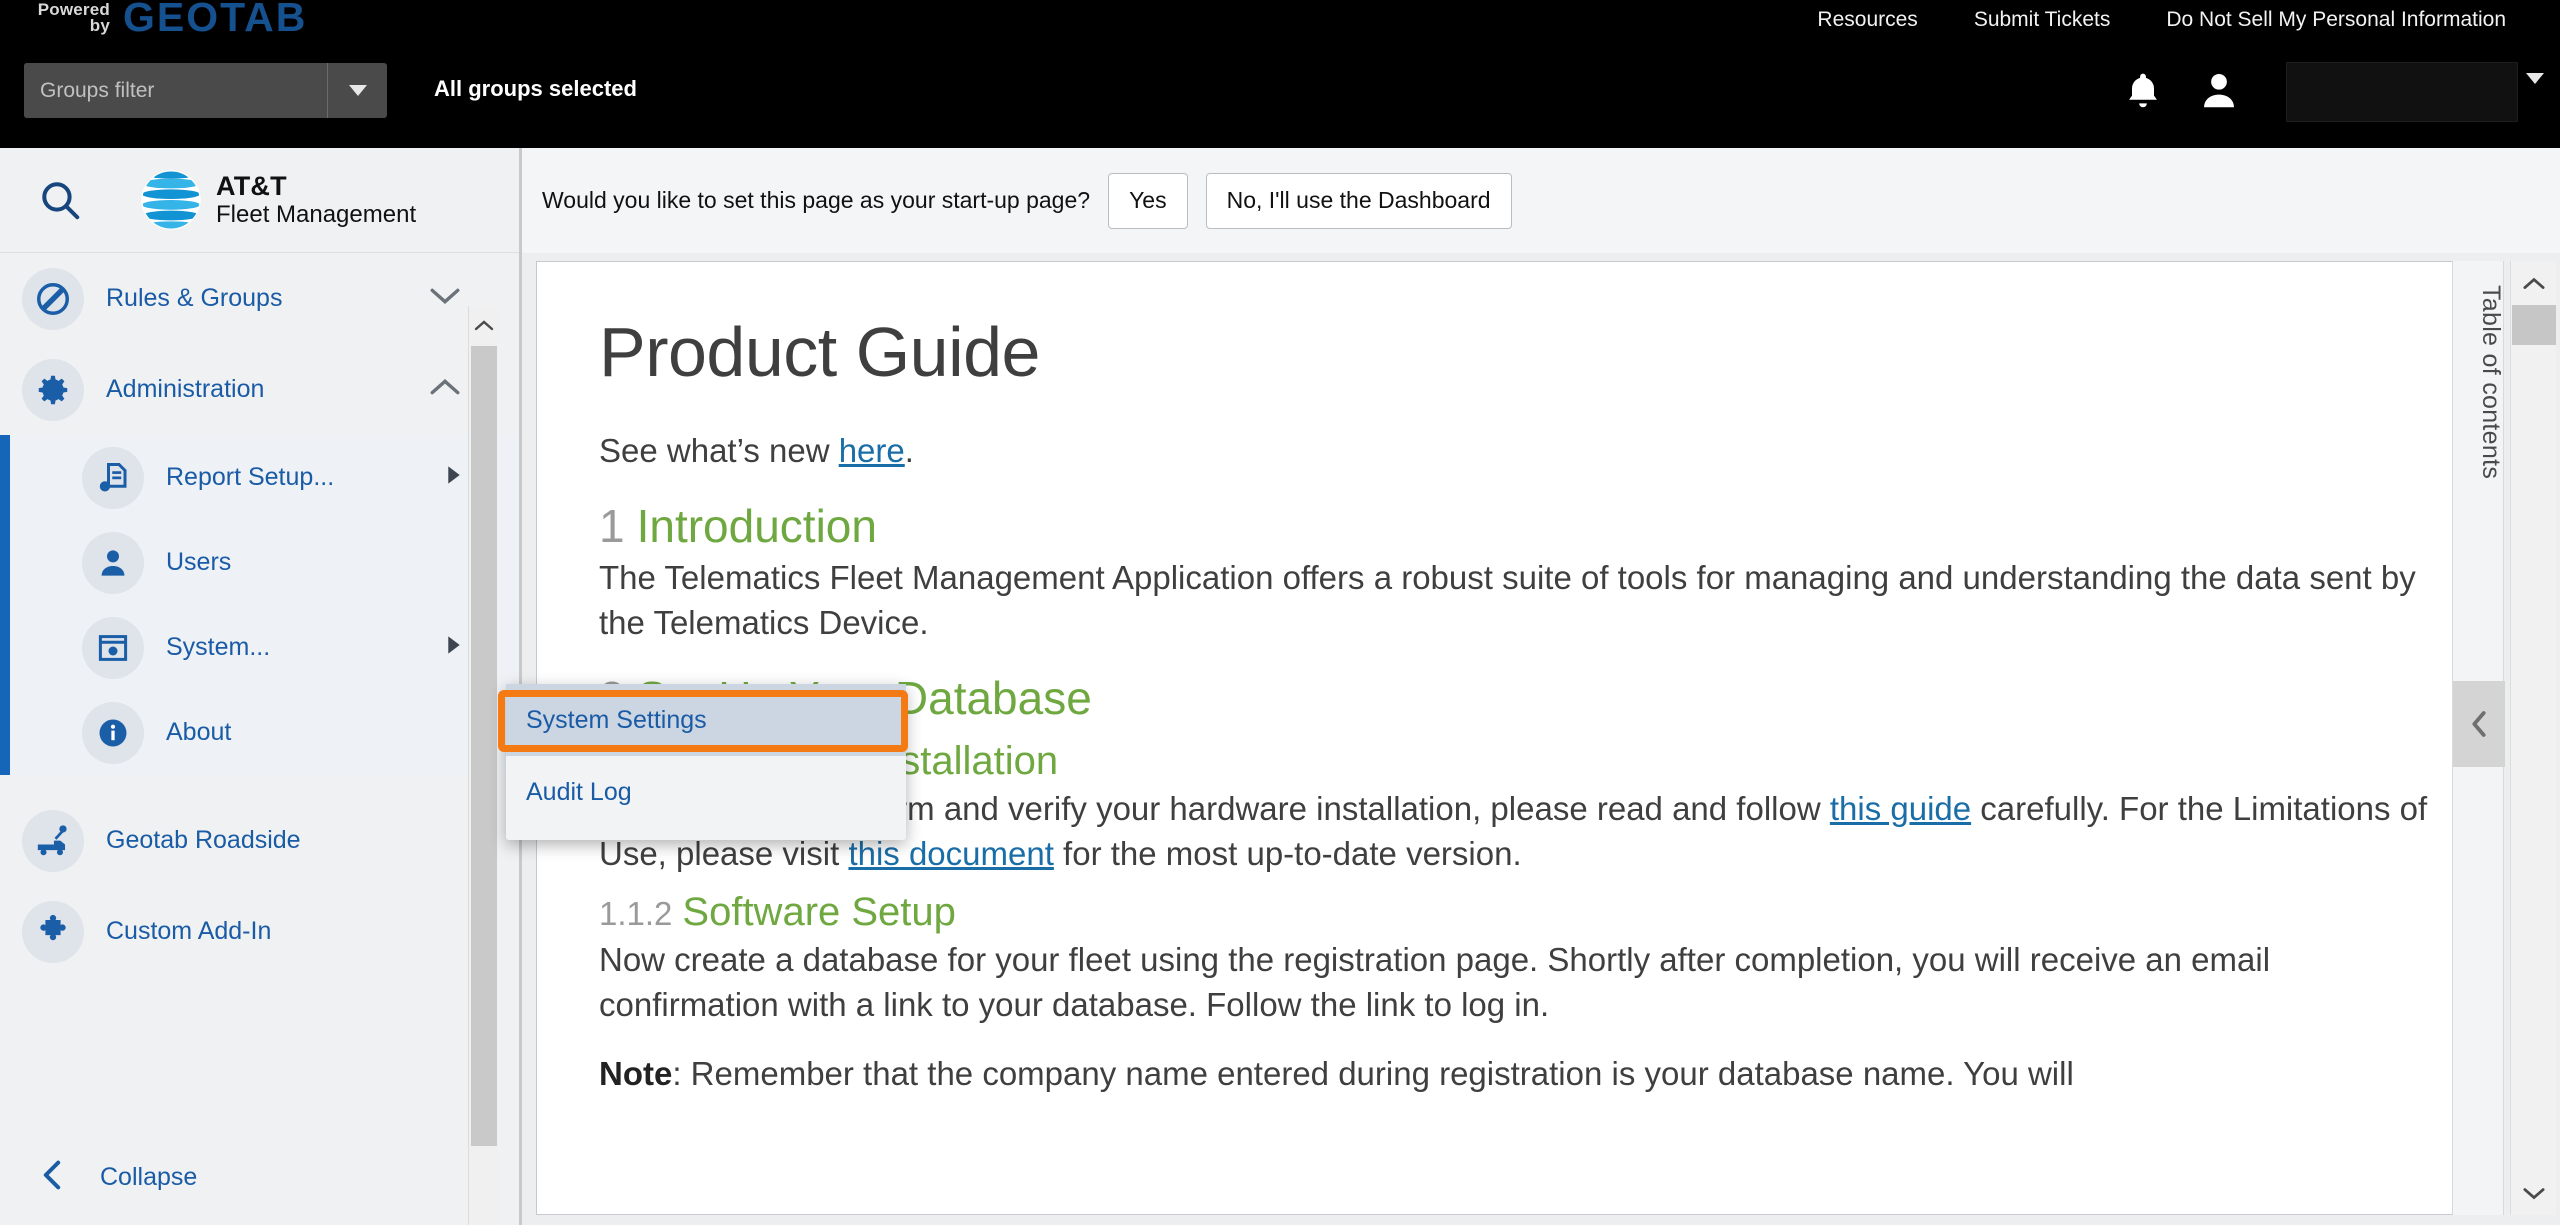  Describe the element at coordinates (719, 450) in the screenshot. I see `whats-new-prefix: See what’s new` at that location.